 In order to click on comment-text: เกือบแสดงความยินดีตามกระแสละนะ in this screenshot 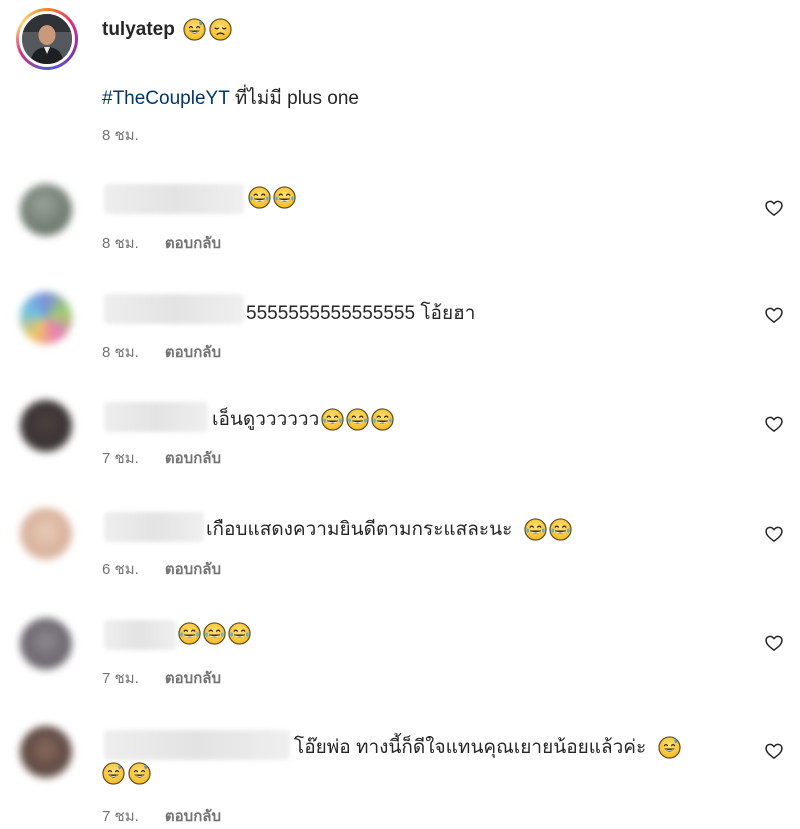, I will do `click(389, 529)`.